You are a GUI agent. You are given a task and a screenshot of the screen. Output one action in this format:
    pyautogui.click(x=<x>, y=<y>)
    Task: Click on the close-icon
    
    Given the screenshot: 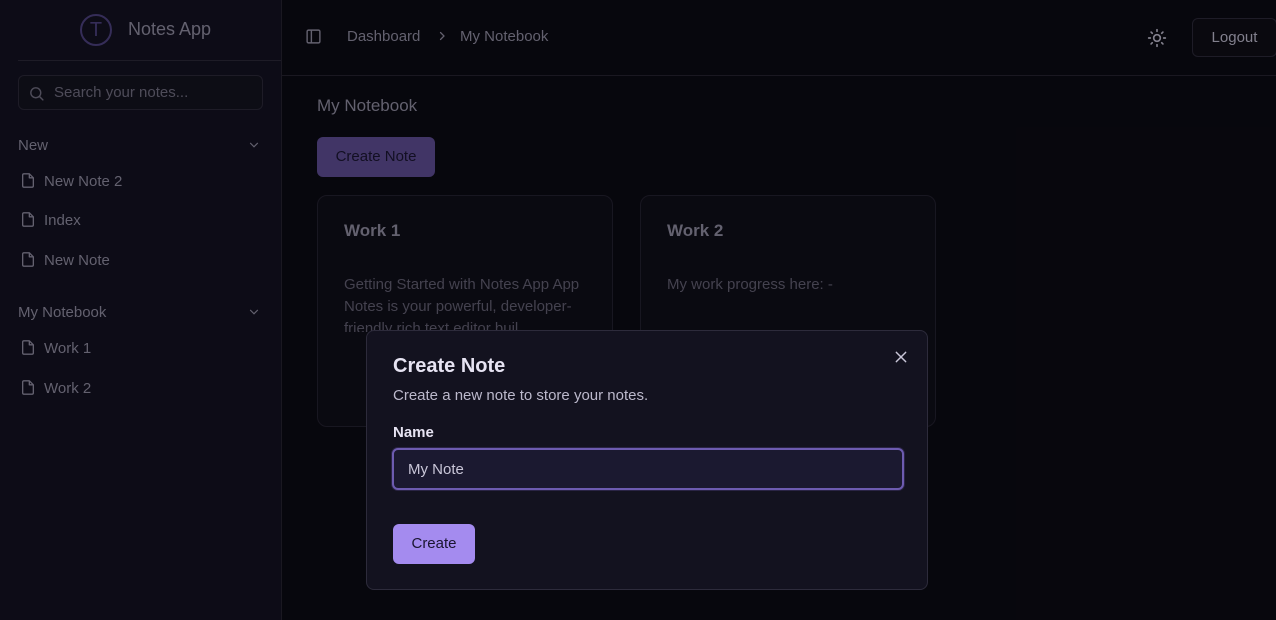 What is the action you would take?
    pyautogui.click(x=901, y=357)
    